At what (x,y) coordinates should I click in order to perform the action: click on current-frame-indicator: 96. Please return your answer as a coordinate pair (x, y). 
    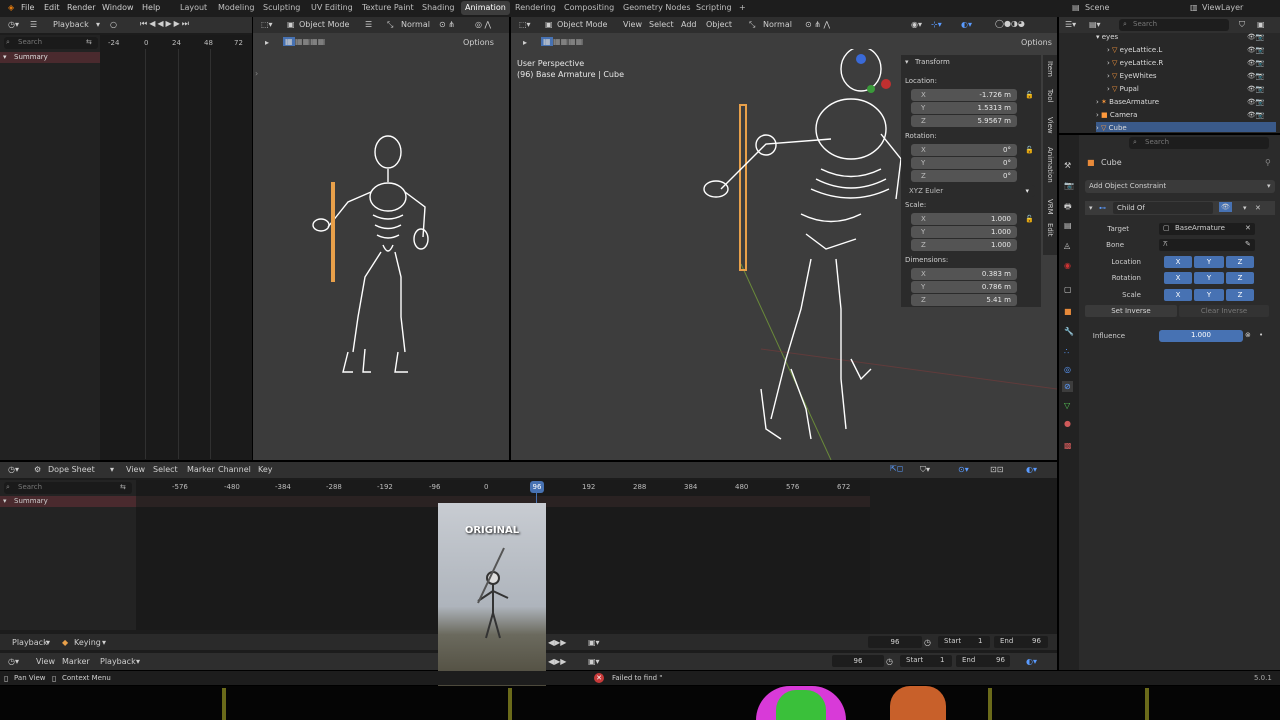
    Looking at the image, I should click on (537, 487).